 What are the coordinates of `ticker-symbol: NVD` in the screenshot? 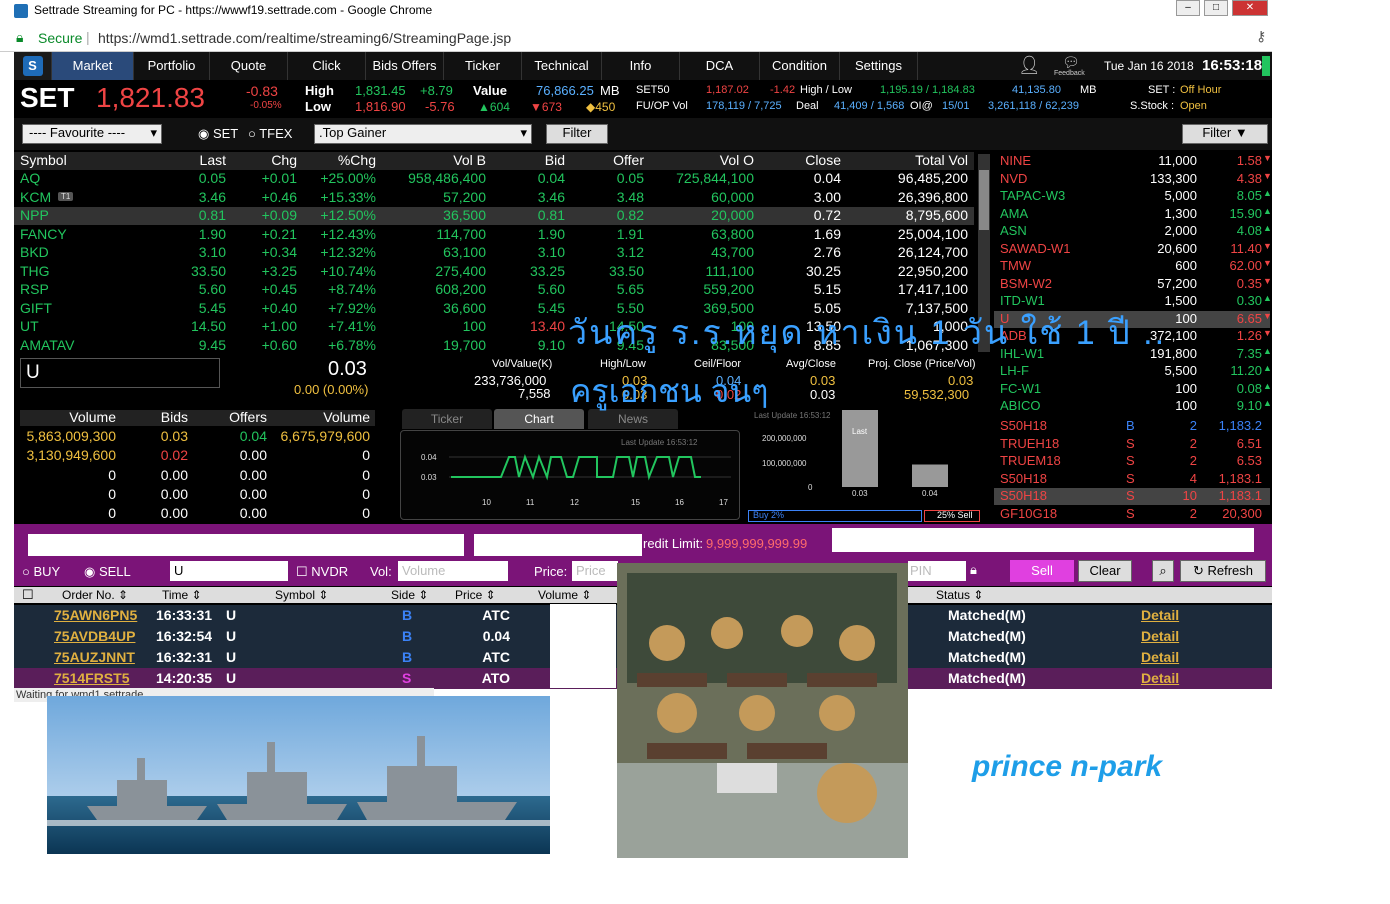 It's located at (1013, 178).